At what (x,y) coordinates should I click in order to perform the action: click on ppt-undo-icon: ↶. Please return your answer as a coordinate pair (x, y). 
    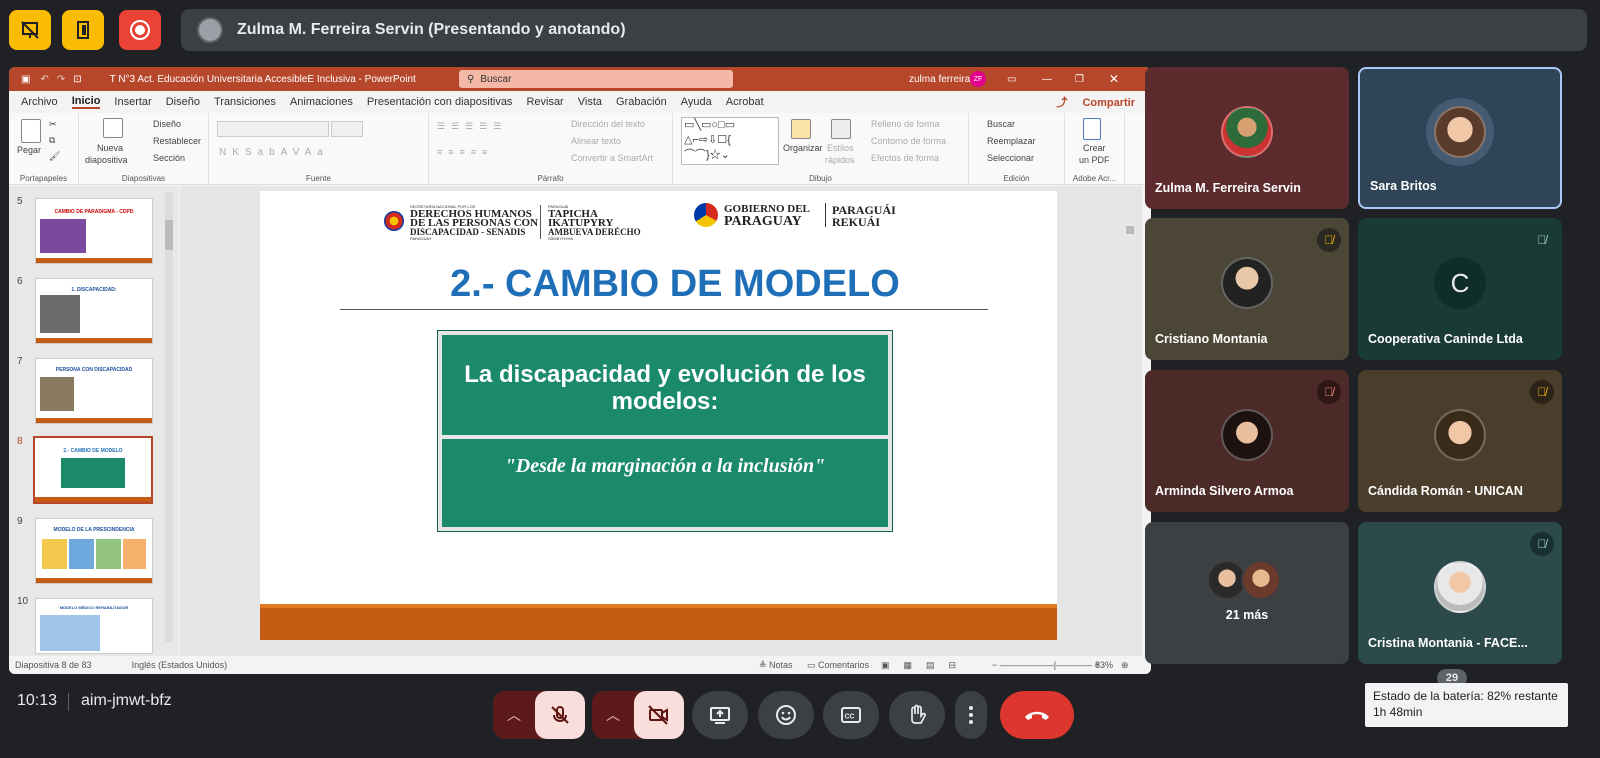
    Looking at the image, I should click on (44, 79).